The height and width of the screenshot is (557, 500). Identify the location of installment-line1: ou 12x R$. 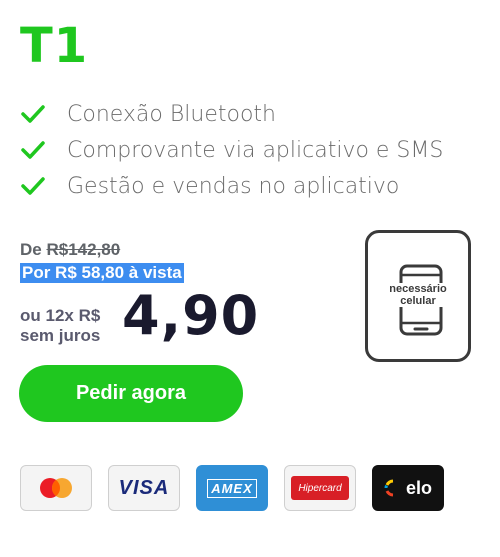
(60, 315).